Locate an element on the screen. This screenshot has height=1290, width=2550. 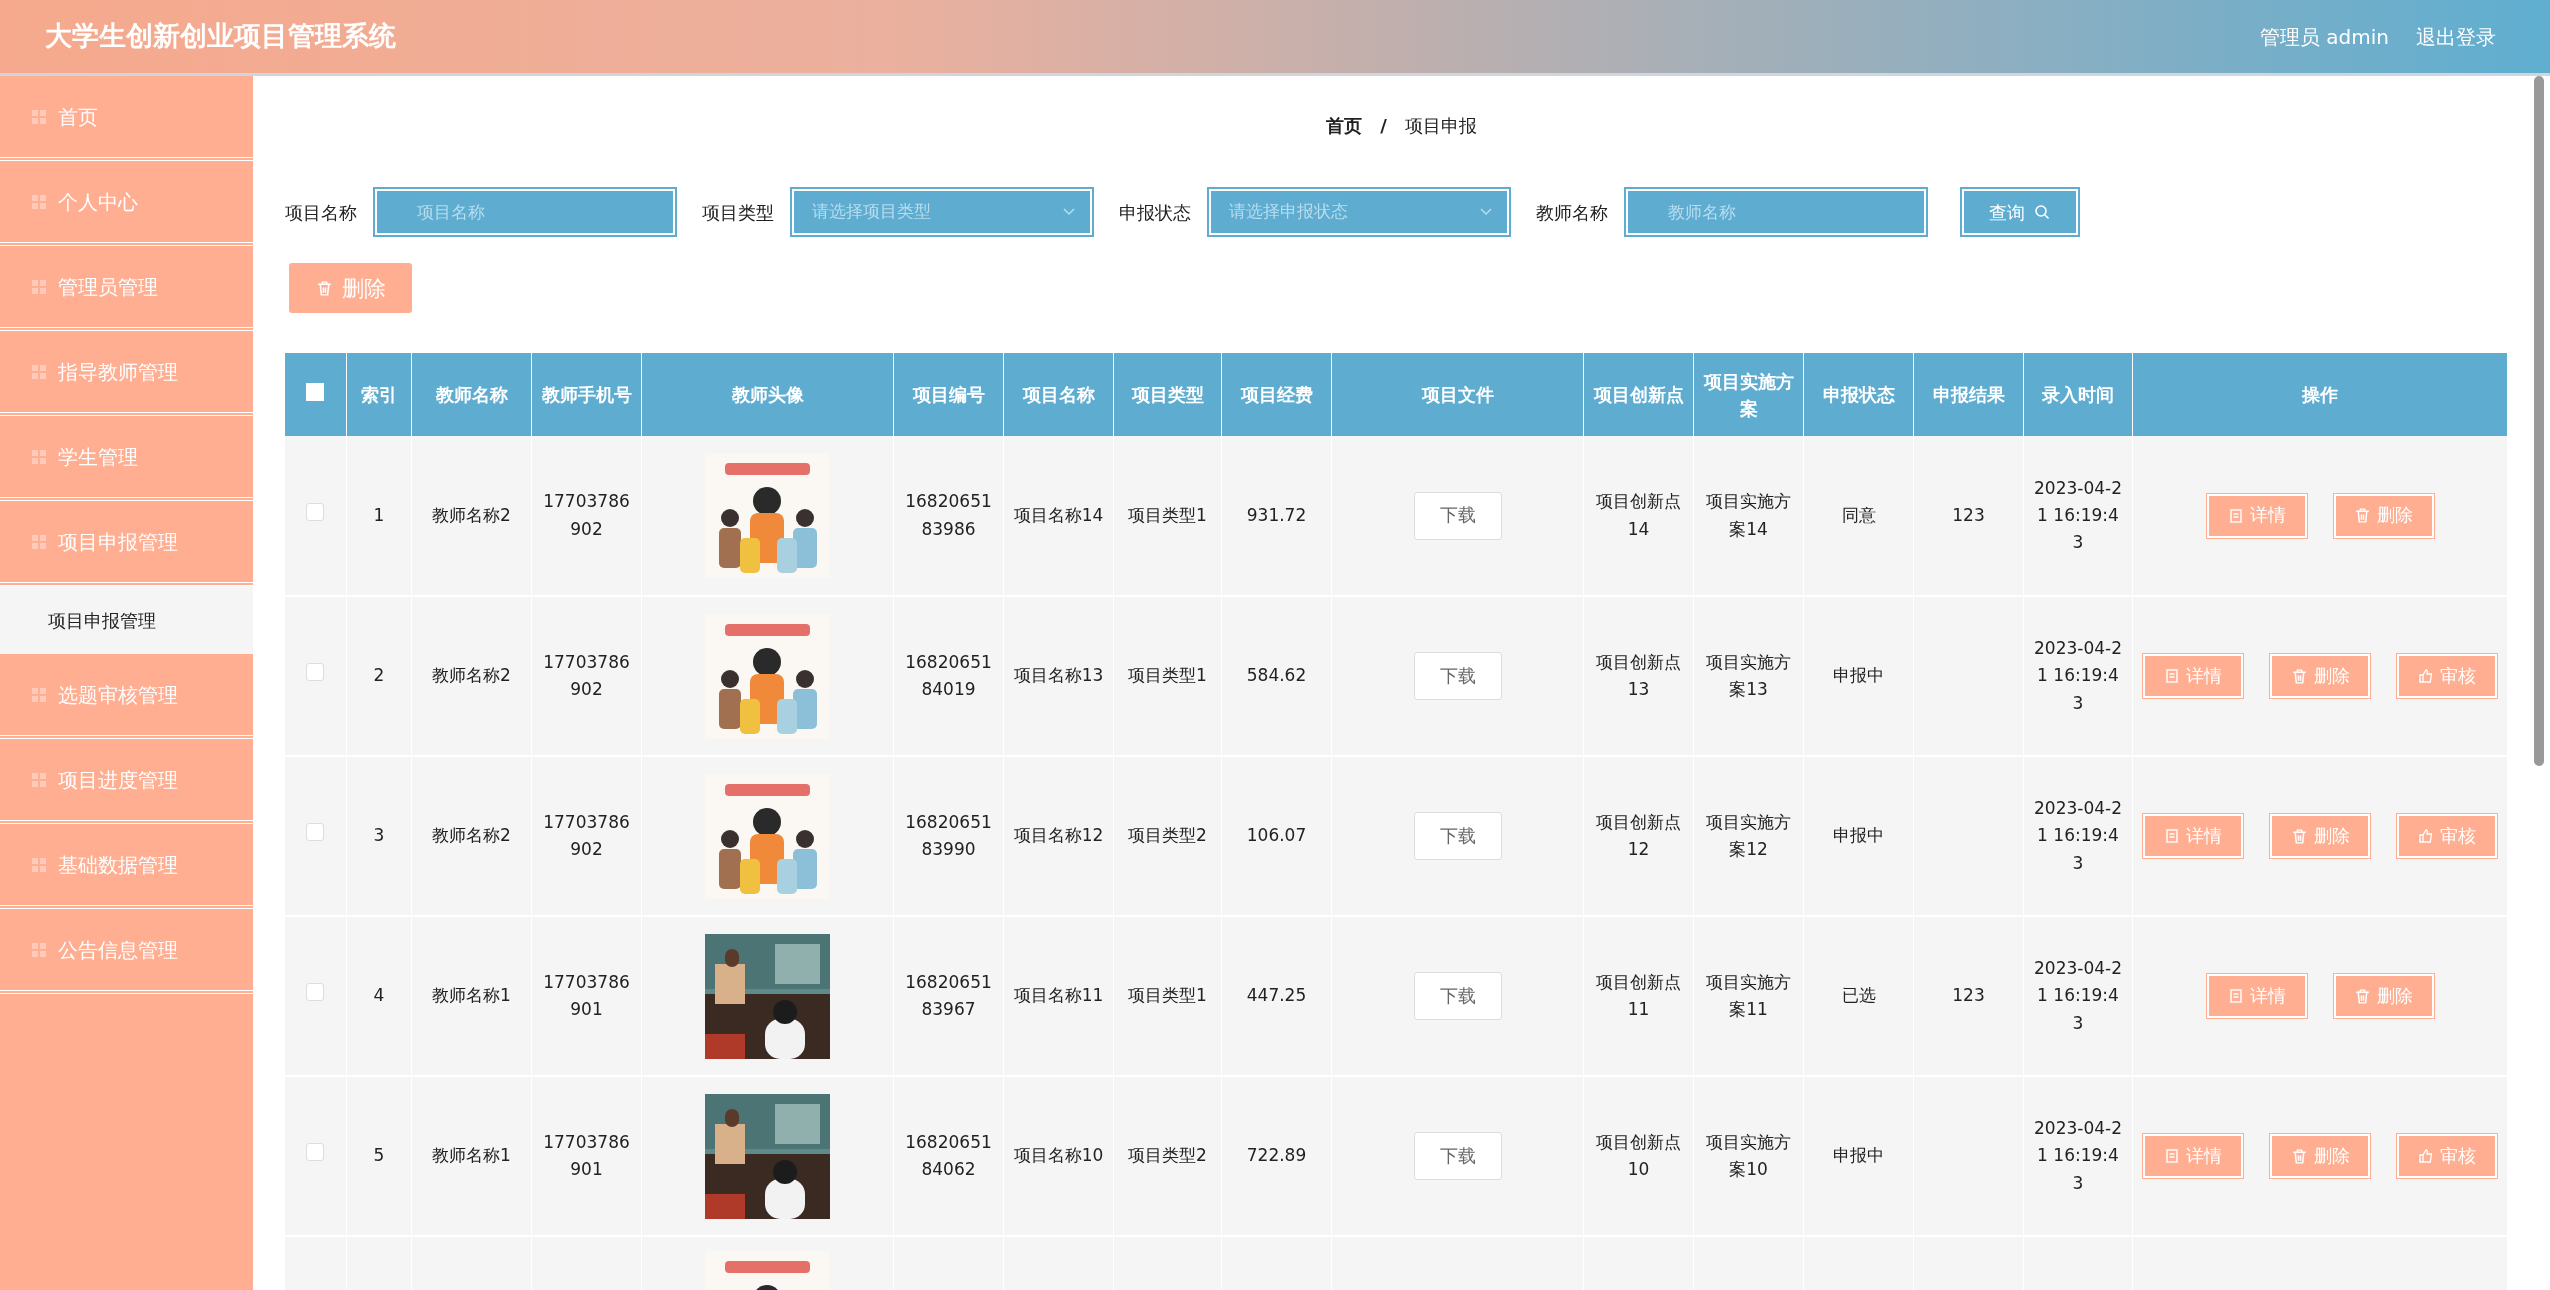
index-cell: 4 is located at coordinates (379, 995).